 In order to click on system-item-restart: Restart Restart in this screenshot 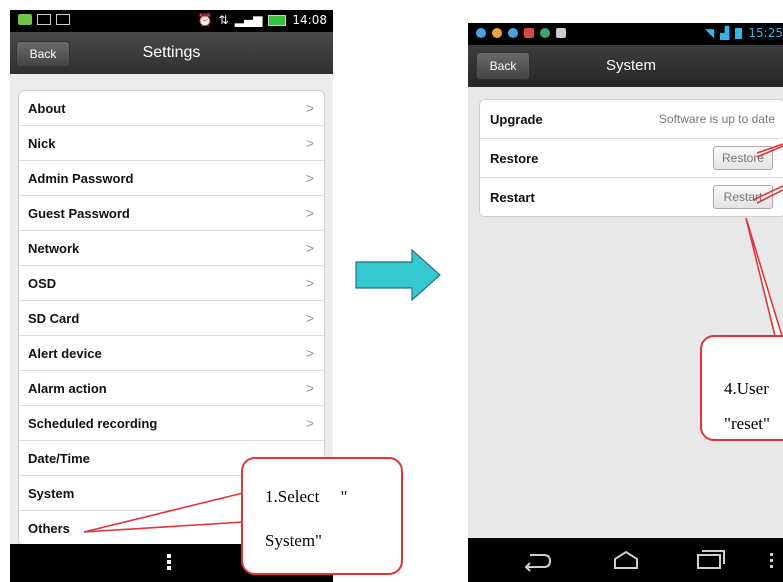, I will do `click(631, 197)`.